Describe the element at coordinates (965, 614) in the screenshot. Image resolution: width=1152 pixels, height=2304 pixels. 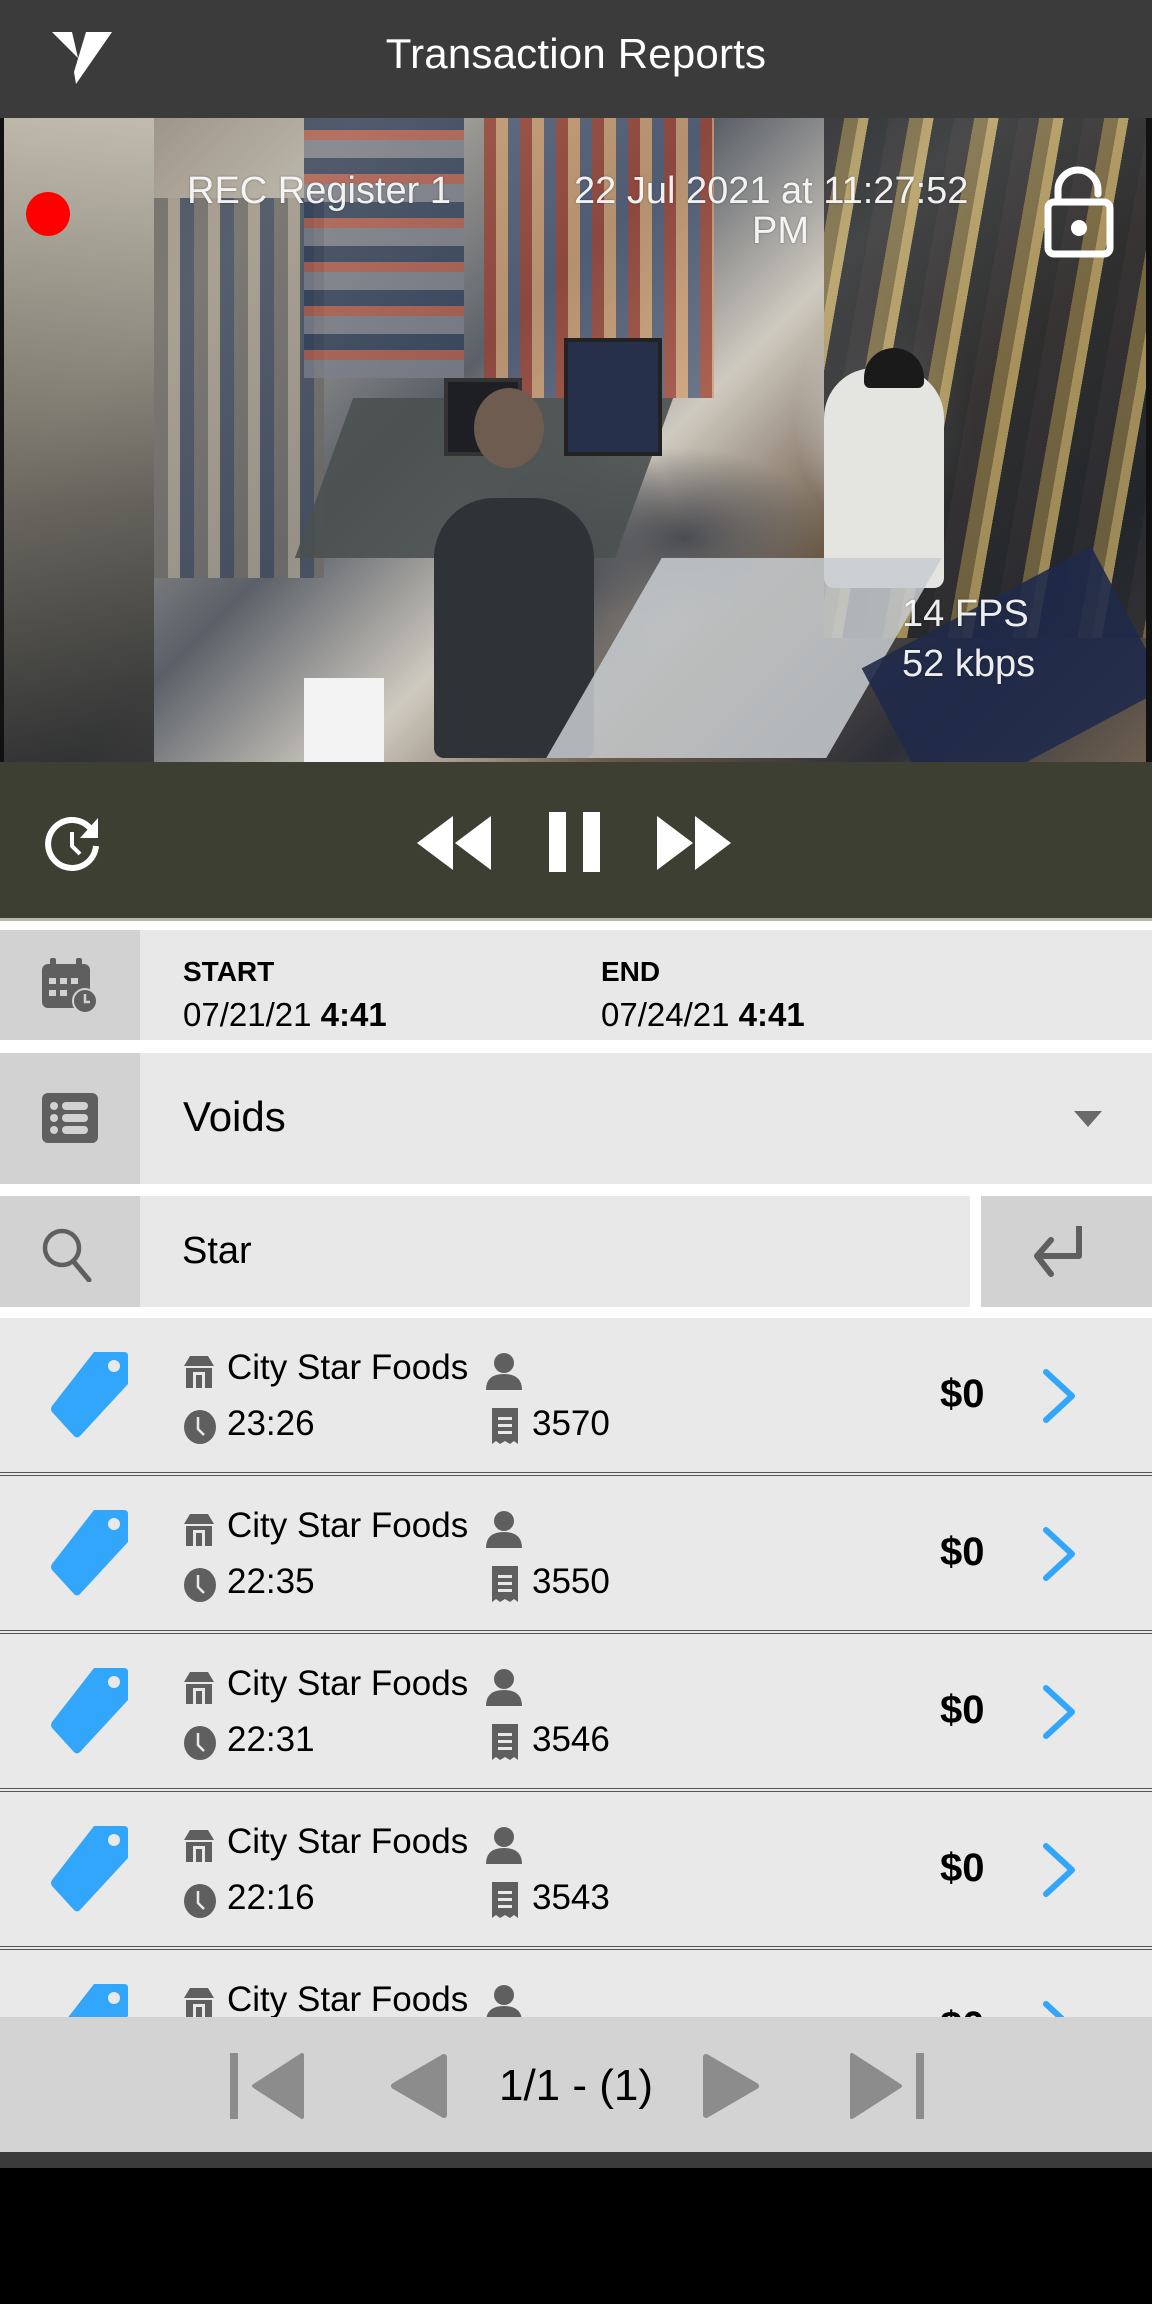
I see `video-fps: 14 FPS` at that location.